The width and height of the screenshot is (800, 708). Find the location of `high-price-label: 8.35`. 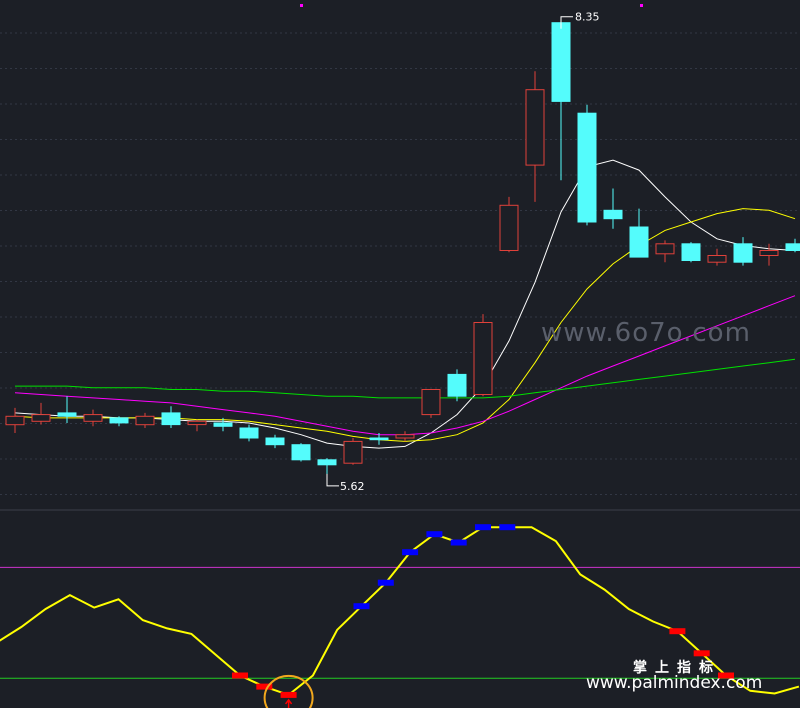

high-price-label: 8.35 is located at coordinates (587, 17).